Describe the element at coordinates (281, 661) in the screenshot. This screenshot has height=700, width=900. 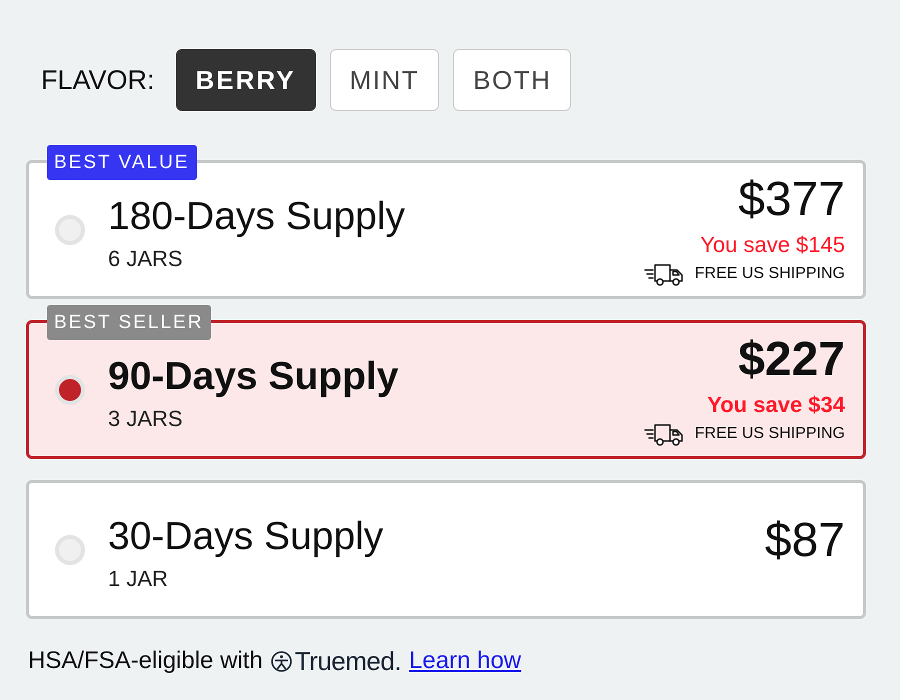
I see `person-circle-icon` at that location.